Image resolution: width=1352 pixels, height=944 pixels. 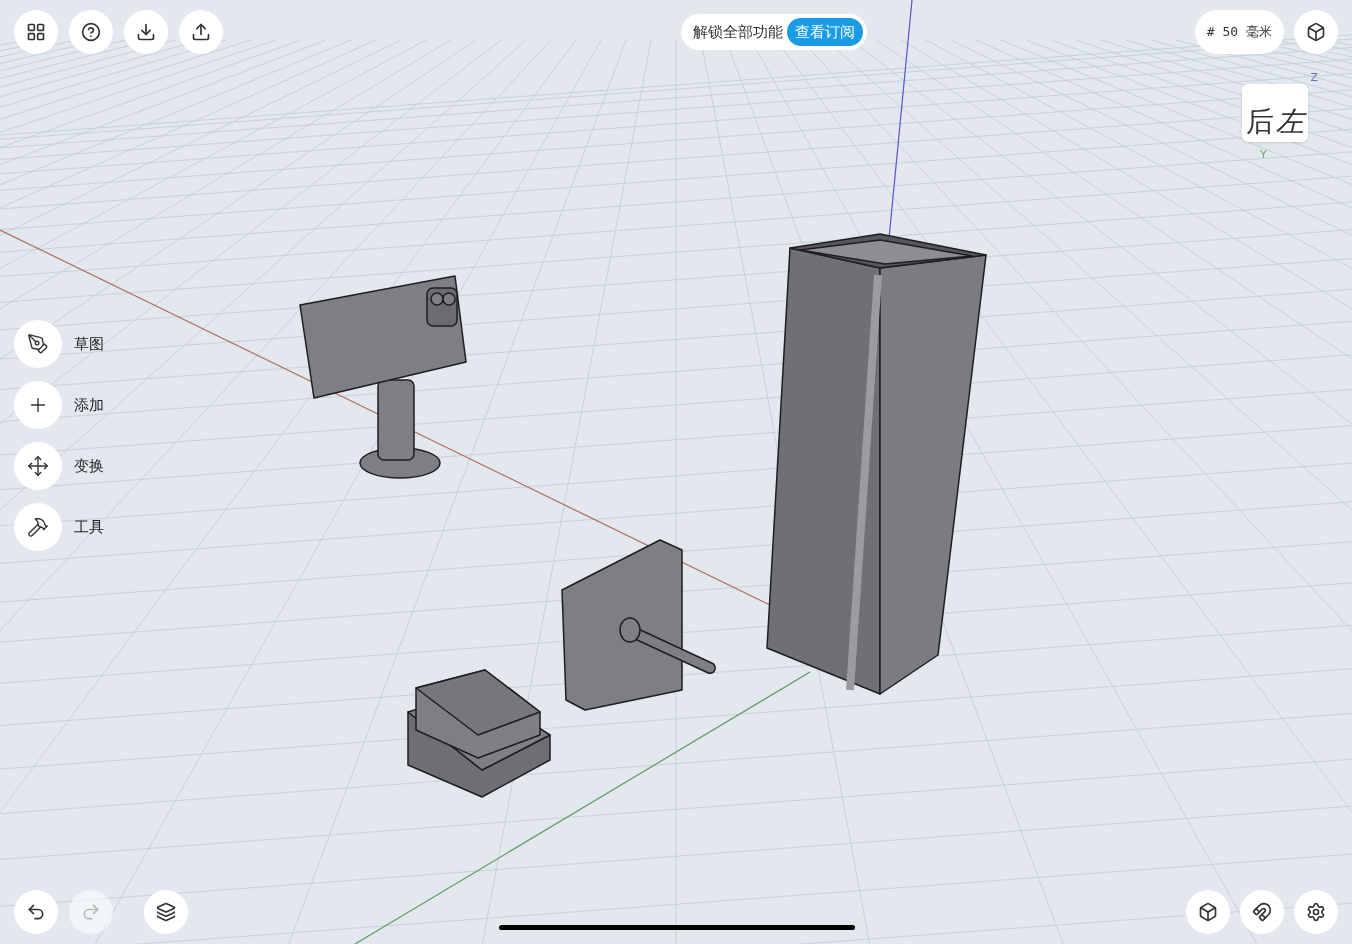 What do you see at coordinates (36, 32) in the screenshot?
I see `grid-icon` at bounding box center [36, 32].